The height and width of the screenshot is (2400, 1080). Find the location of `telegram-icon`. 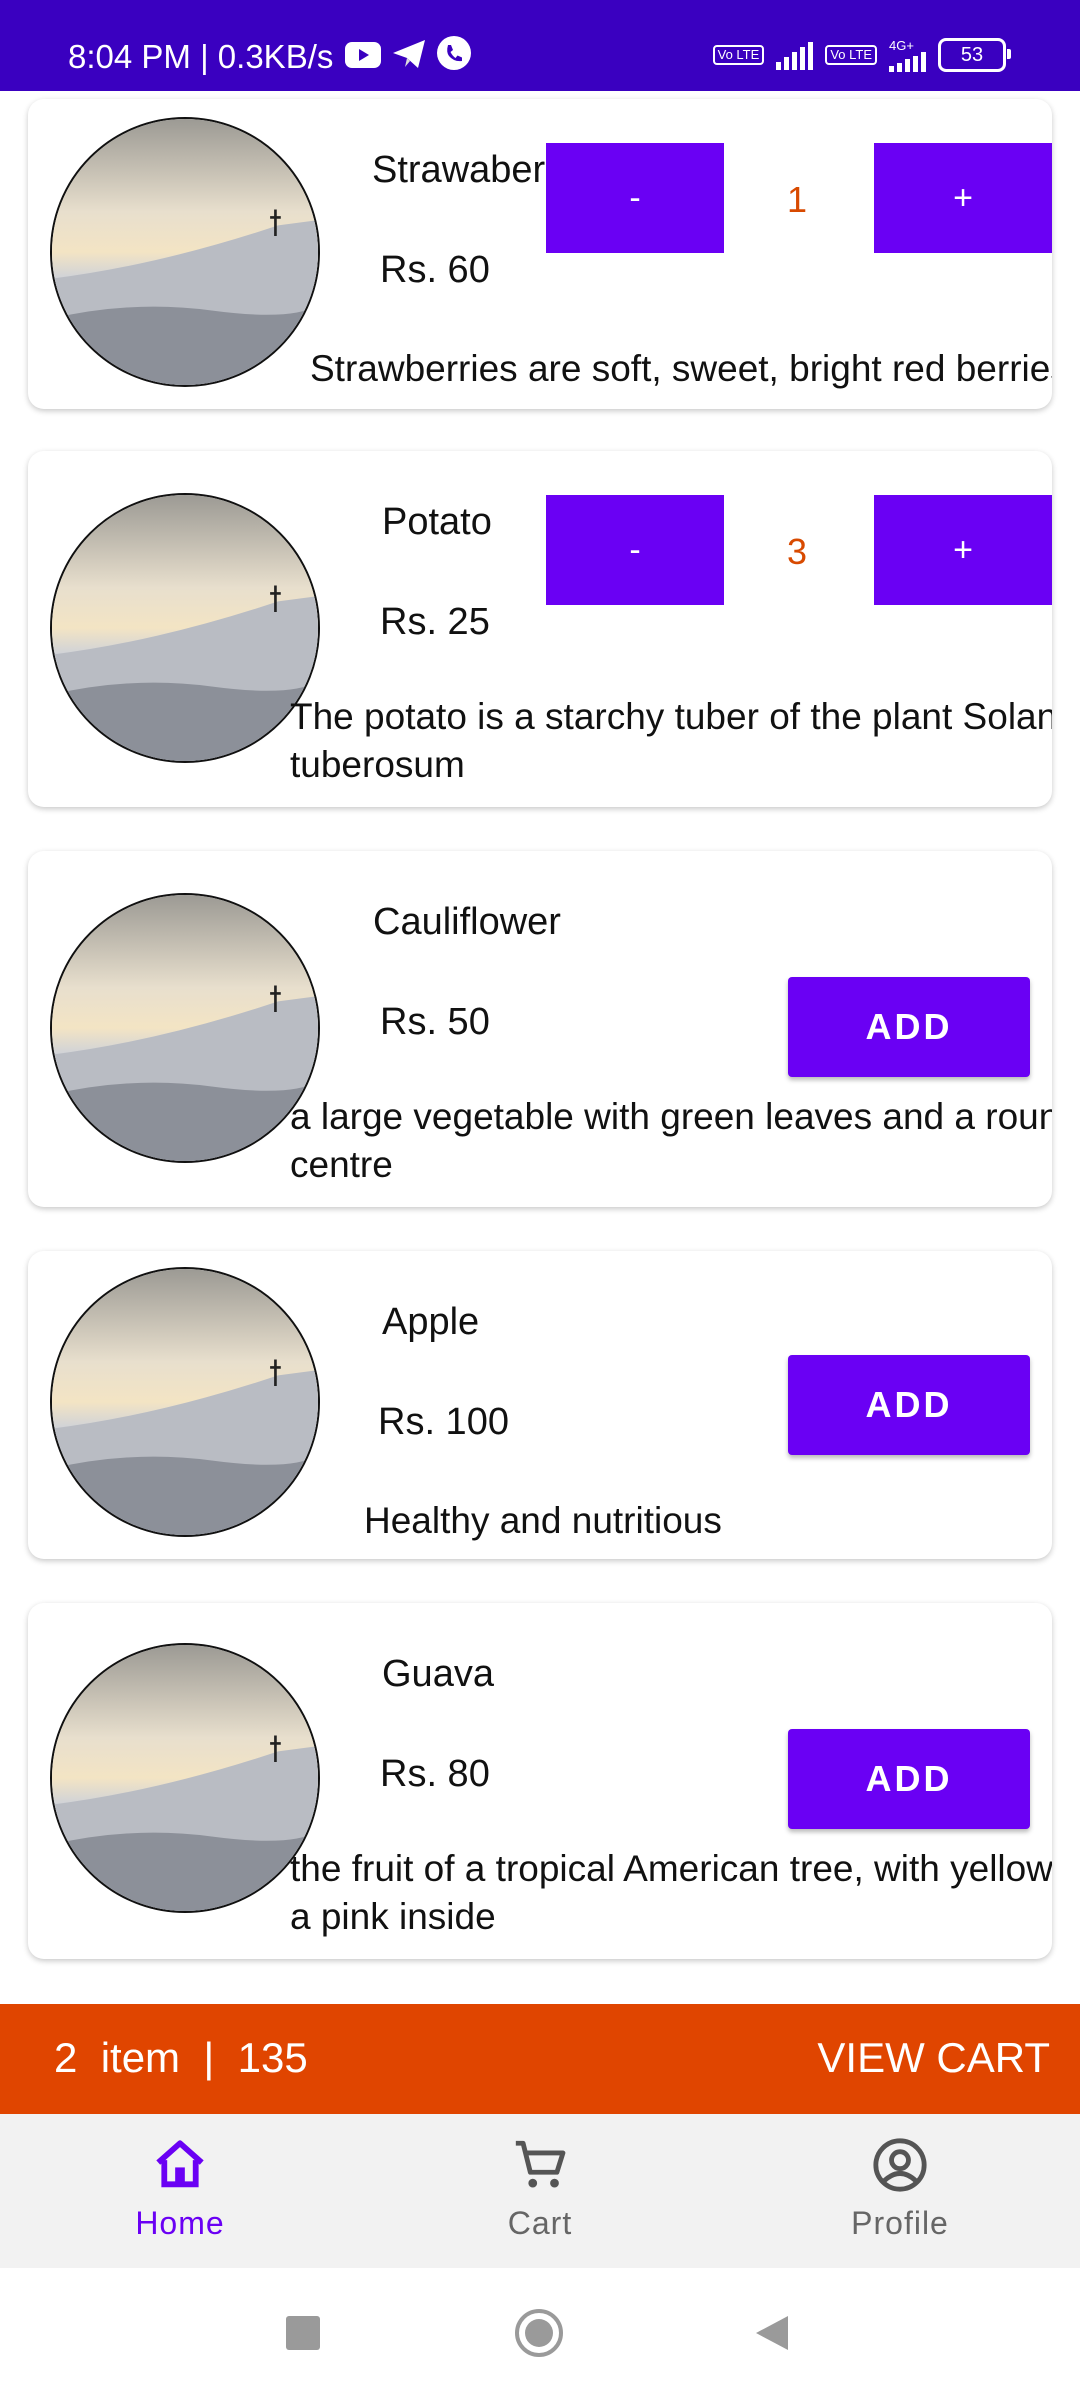

telegram-icon is located at coordinates (409, 57).